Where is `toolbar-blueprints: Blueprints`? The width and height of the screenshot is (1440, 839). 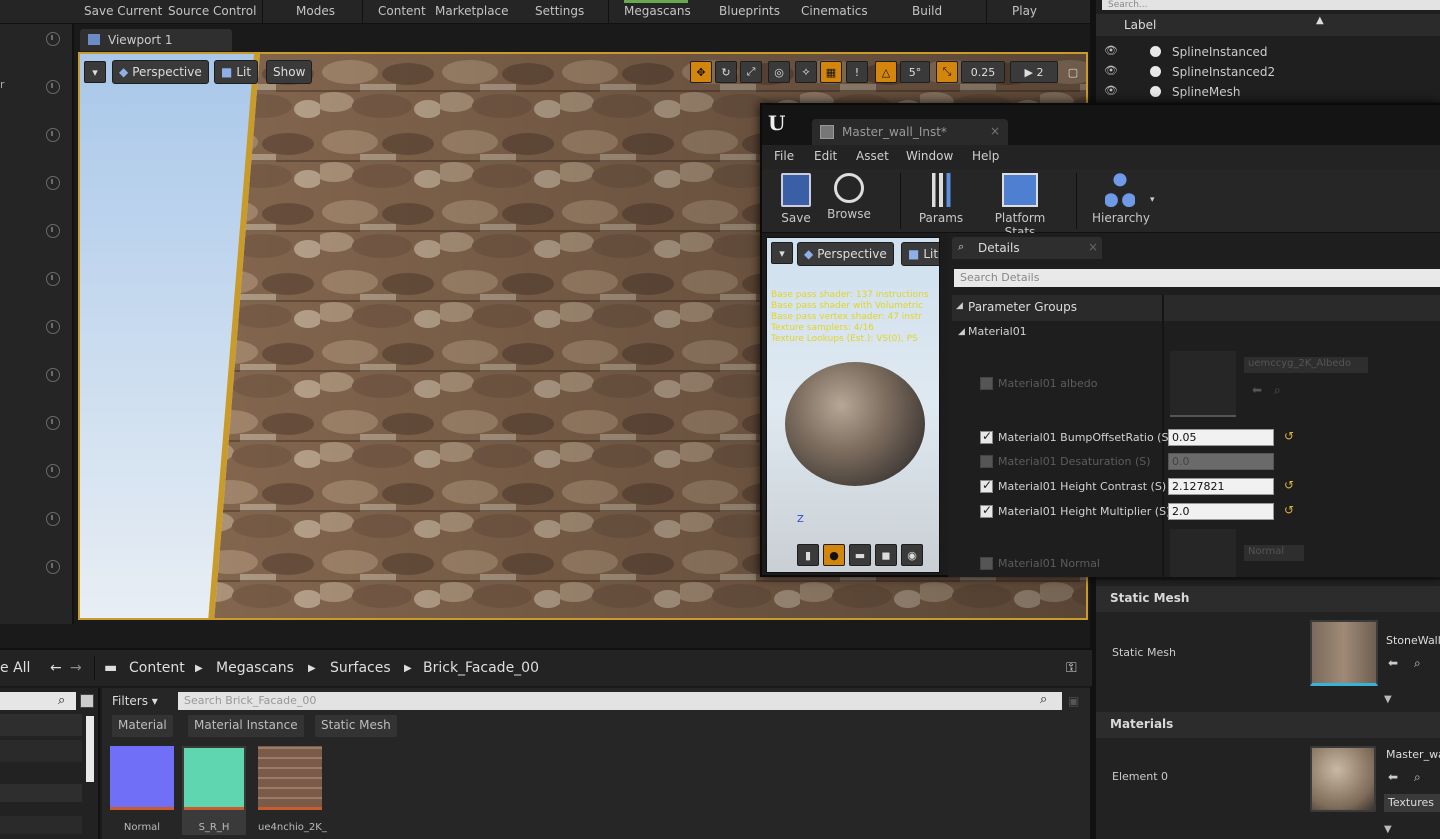 toolbar-blueprints: Blueprints is located at coordinates (749, 11).